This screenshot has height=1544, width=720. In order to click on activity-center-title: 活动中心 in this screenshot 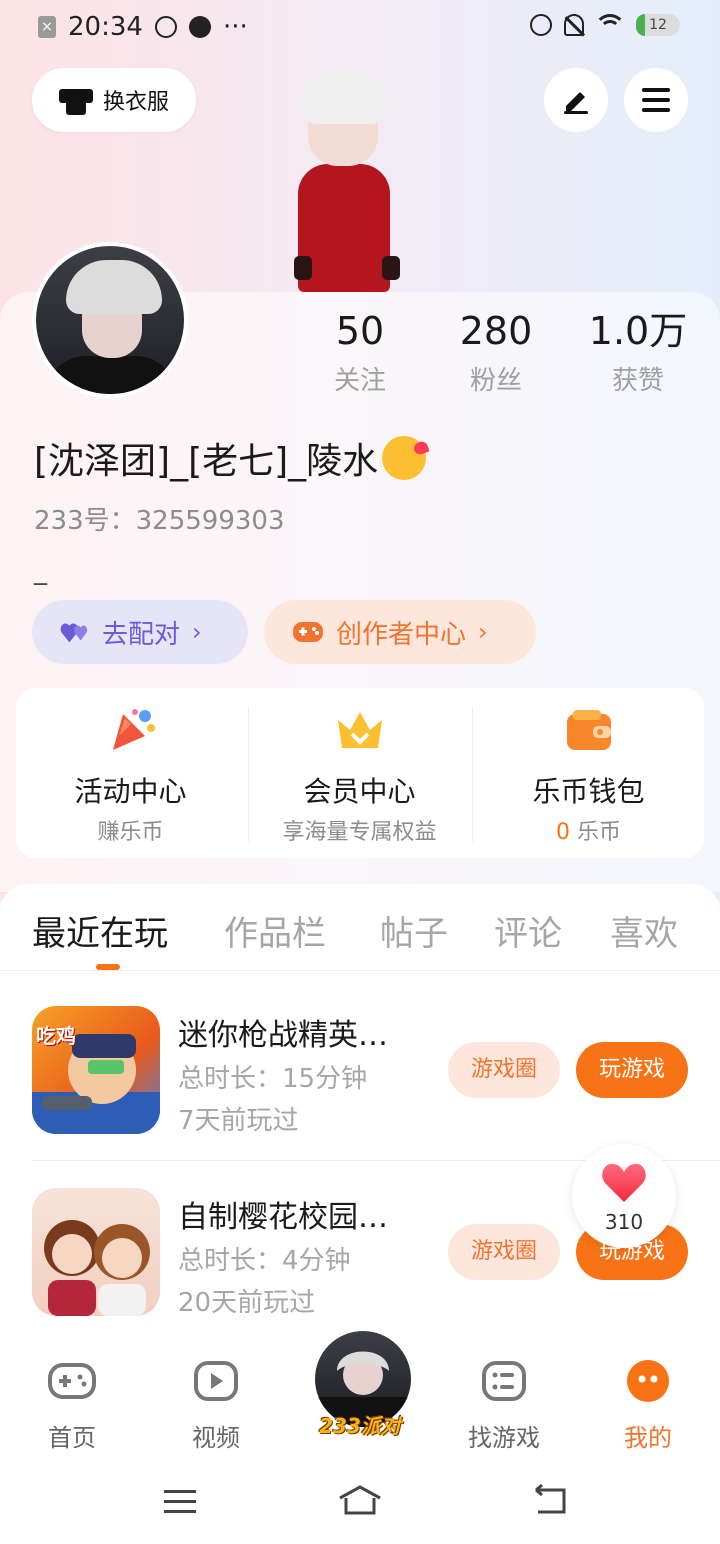, I will do `click(130, 791)`.